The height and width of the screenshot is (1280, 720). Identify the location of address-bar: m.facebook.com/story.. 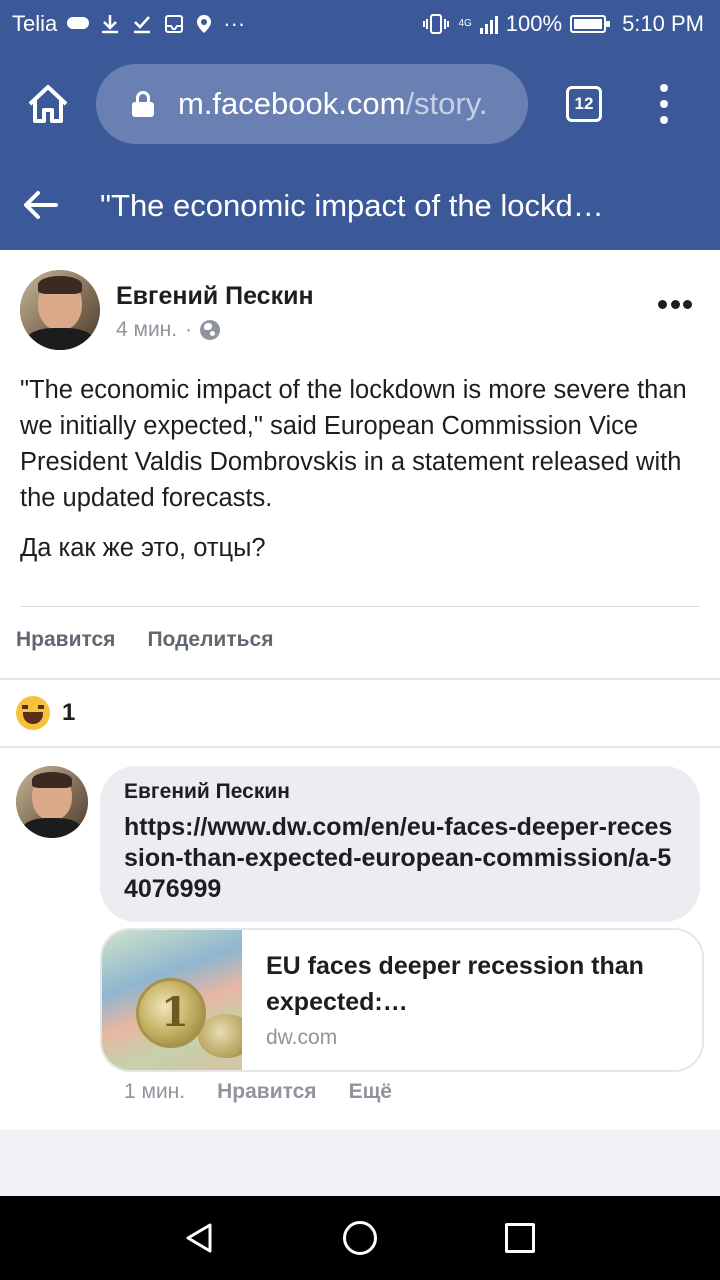
(312, 104).